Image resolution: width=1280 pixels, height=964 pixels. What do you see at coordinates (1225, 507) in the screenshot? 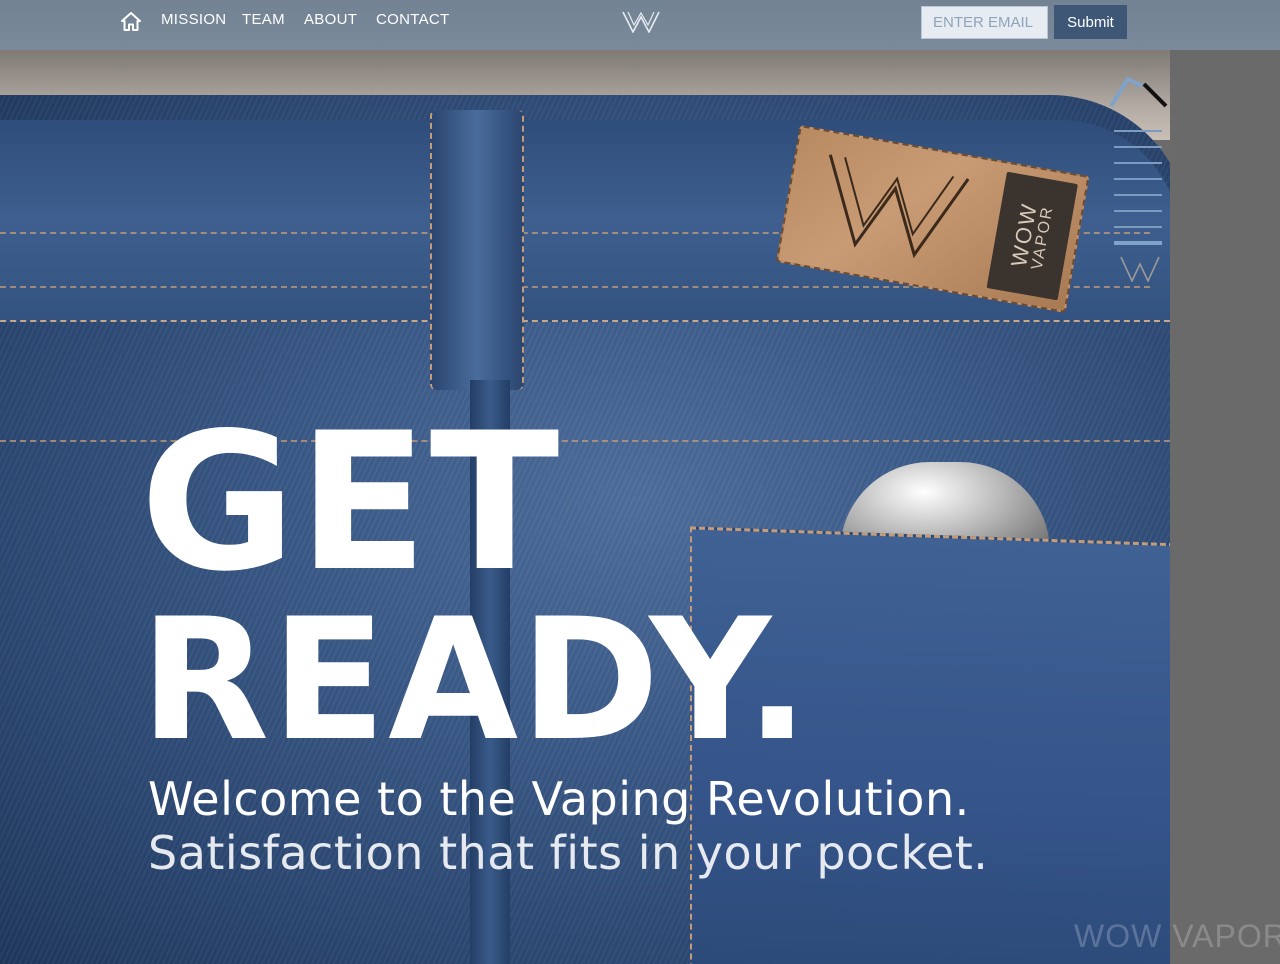
I see `side-panel` at bounding box center [1225, 507].